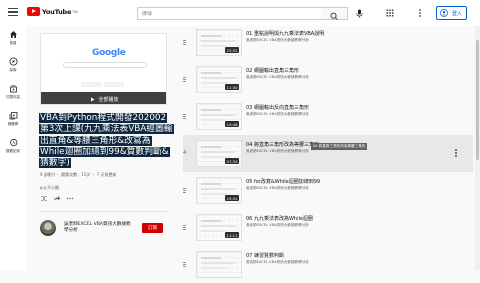  Describe the element at coordinates (44, 198) in the screenshot. I see `shuffle-icon` at that location.